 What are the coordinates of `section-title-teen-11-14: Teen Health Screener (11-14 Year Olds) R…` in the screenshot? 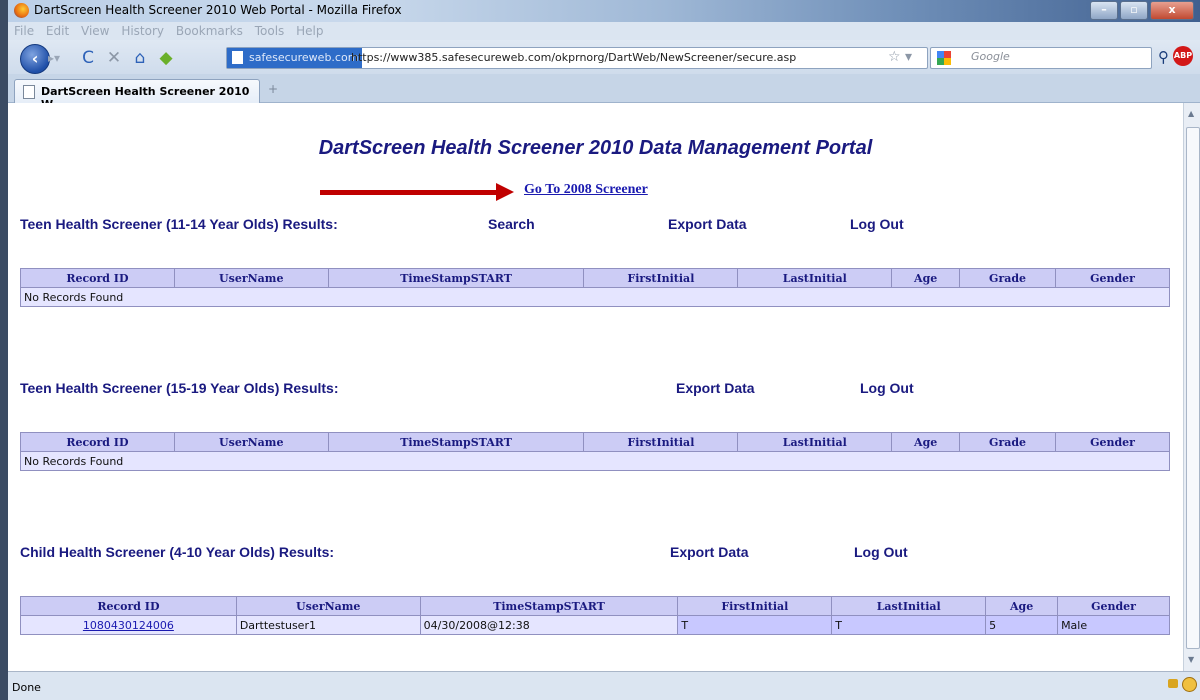 It's located at (179, 224).